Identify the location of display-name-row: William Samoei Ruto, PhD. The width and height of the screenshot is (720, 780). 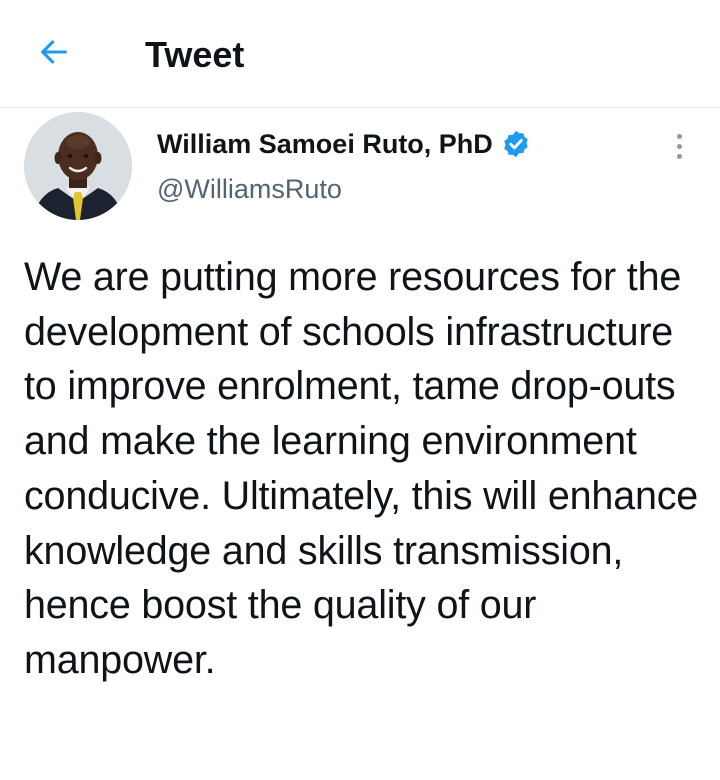
(344, 144).